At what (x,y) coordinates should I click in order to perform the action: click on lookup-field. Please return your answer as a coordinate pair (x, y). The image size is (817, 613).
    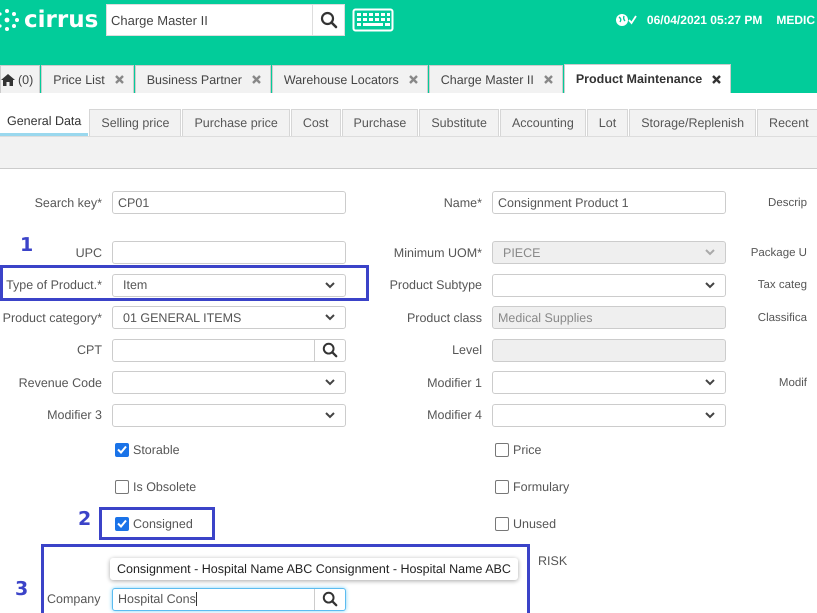
    Looking at the image, I should click on (229, 350).